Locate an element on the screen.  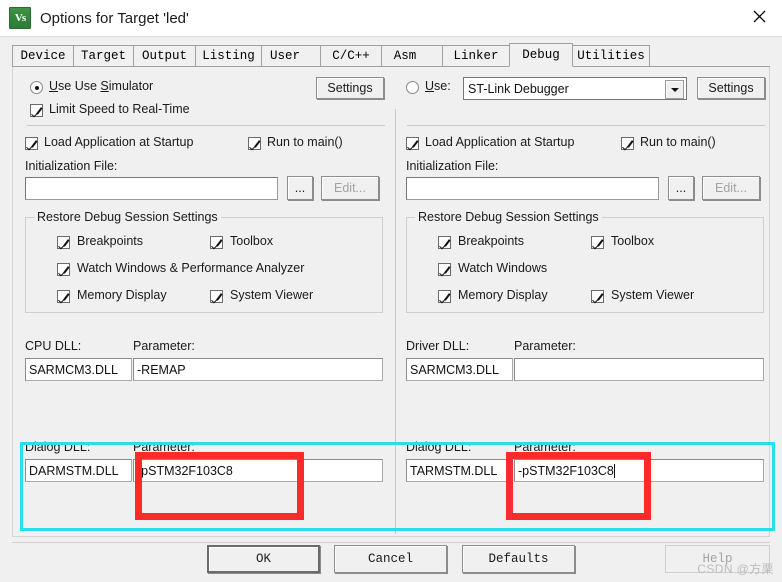
tab-linker: Linker is located at coordinates (476, 55).